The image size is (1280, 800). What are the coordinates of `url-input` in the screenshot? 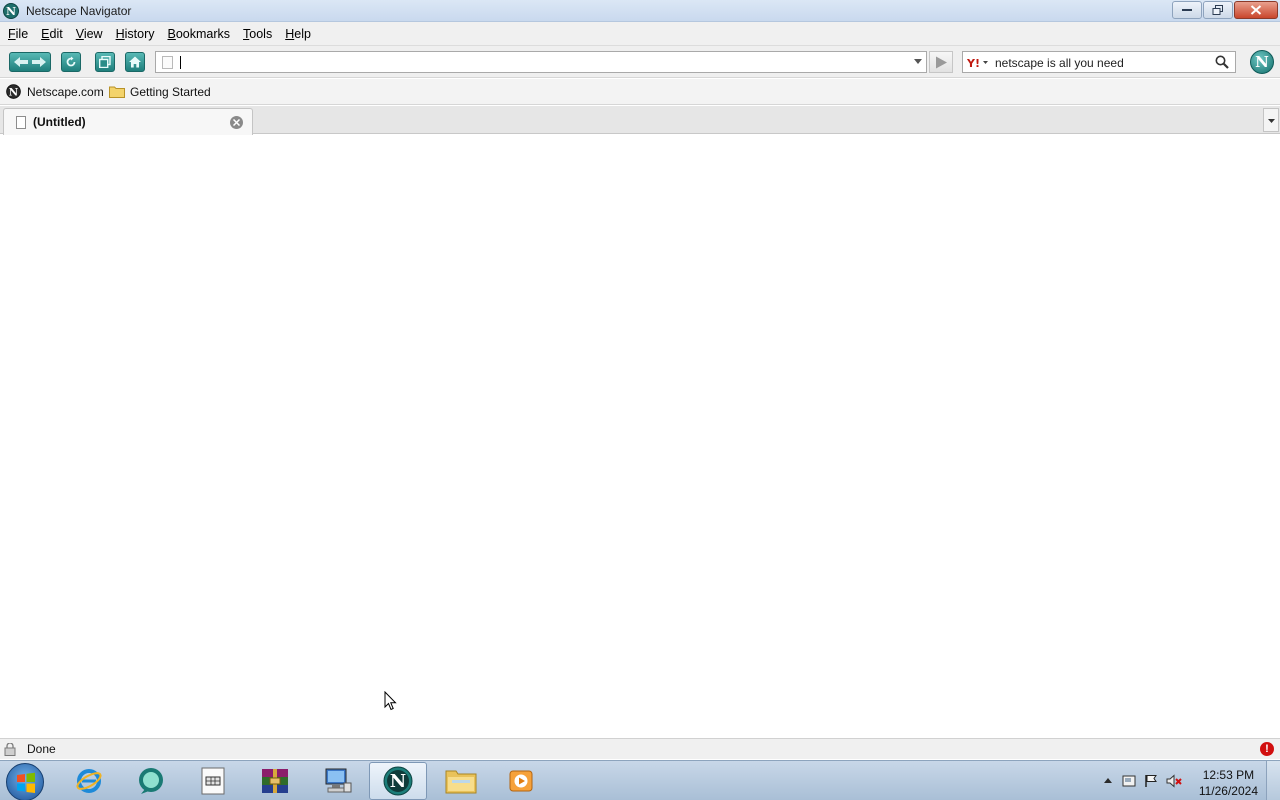 It's located at (540, 62).